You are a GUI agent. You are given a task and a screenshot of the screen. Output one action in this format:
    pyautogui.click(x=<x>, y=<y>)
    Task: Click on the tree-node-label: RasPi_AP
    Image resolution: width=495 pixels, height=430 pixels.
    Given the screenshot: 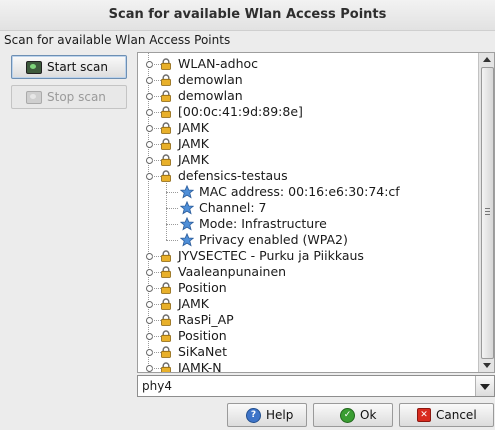 What is the action you would take?
    pyautogui.click(x=206, y=319)
    